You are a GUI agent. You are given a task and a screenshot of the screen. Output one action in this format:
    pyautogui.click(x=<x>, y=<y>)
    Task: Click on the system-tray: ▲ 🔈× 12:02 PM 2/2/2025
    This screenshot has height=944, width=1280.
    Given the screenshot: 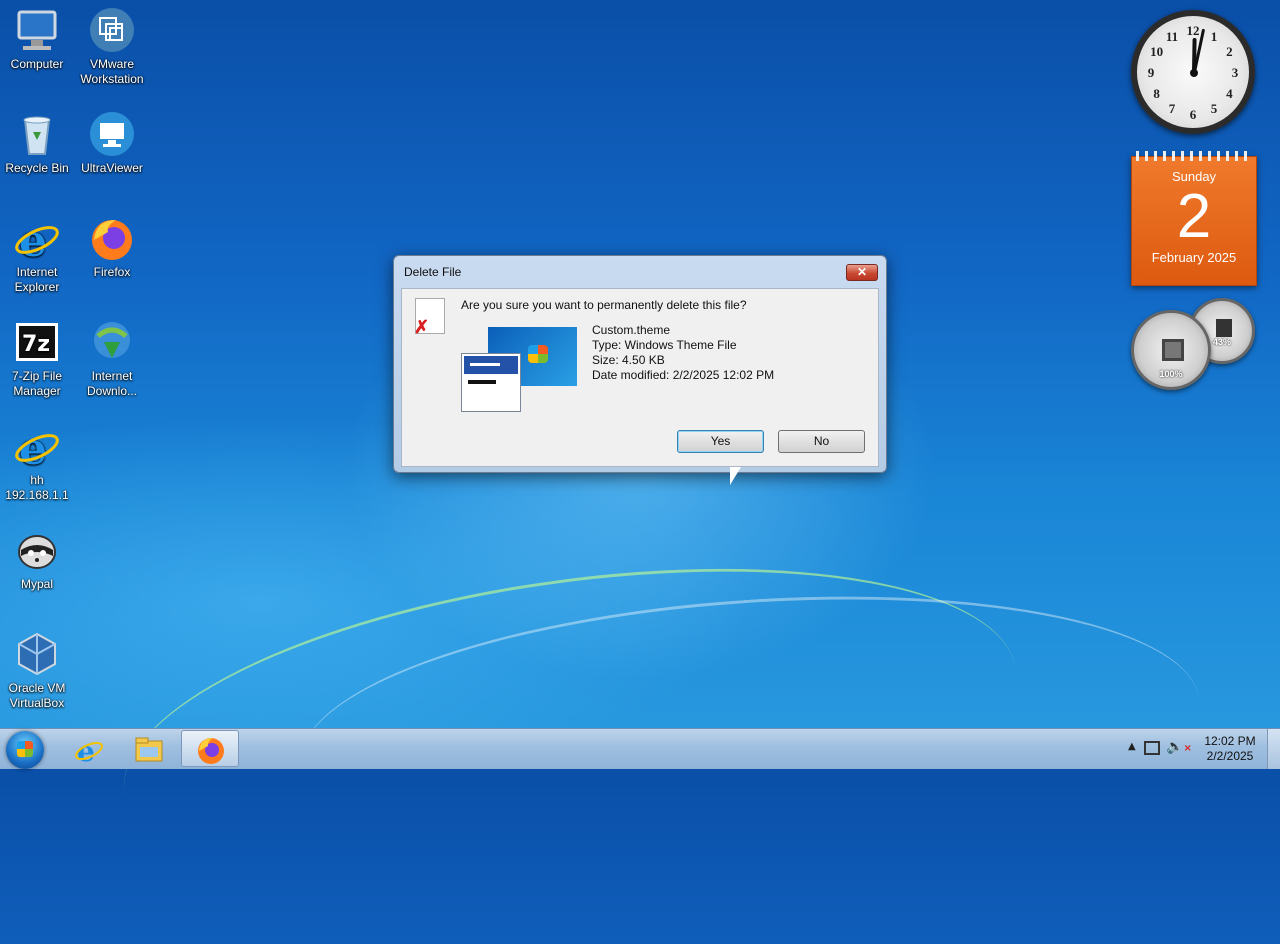 What is the action you would take?
    pyautogui.click(x=1200, y=749)
    